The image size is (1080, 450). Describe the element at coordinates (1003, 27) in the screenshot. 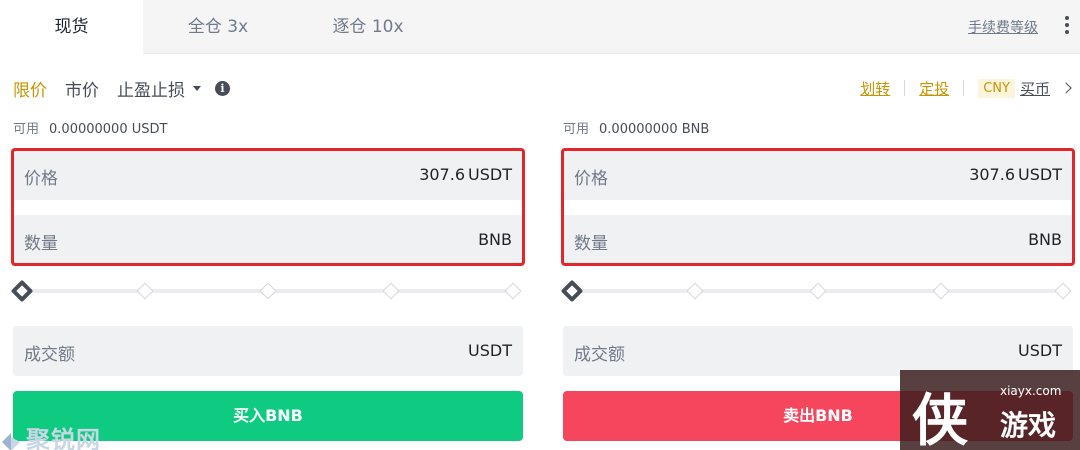

I see `fee-level-link: 手续费等级` at that location.